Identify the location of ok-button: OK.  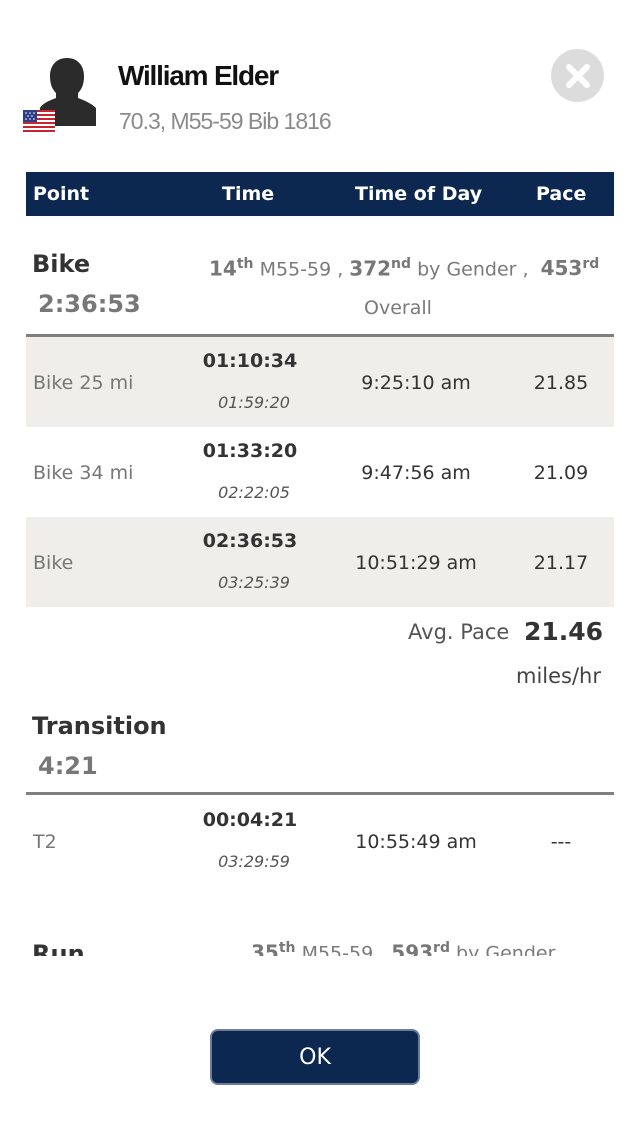
(315, 1057).